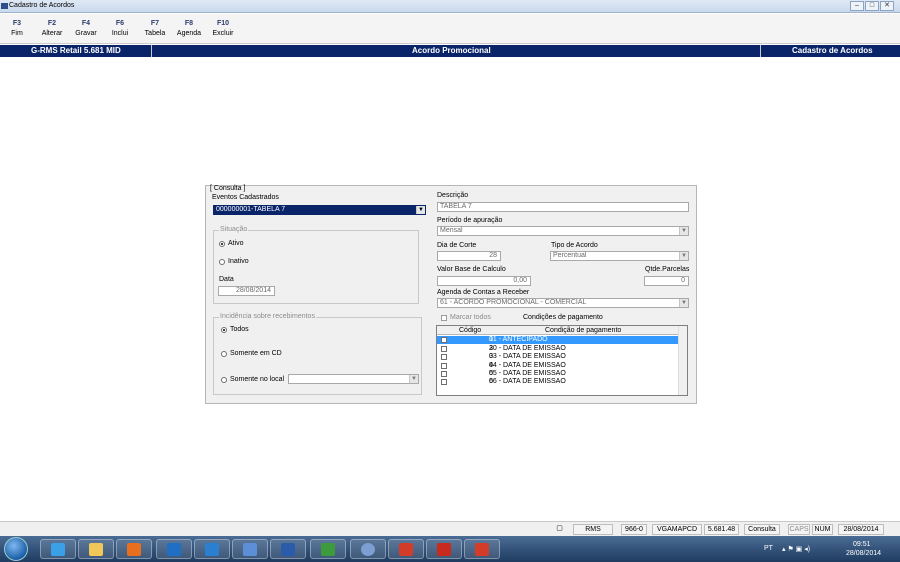  What do you see at coordinates (251, 209) in the screenshot?
I see `eventos-value: 000000001-TABELA 7` at bounding box center [251, 209].